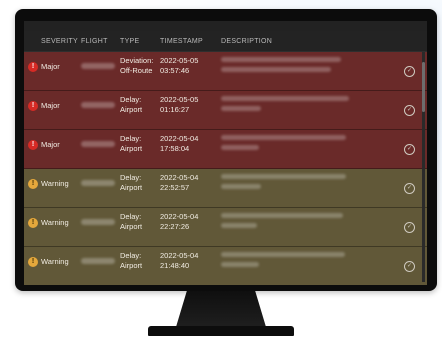 This screenshot has height=338, width=442. Describe the element at coordinates (136, 70) in the screenshot. I see `type-detail: Off-Route` at that location.